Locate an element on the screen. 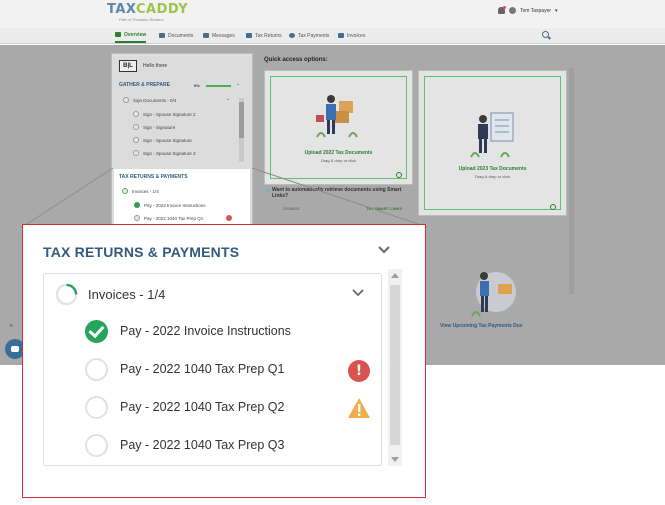  error-alert-icon: ! is located at coordinates (359, 371).